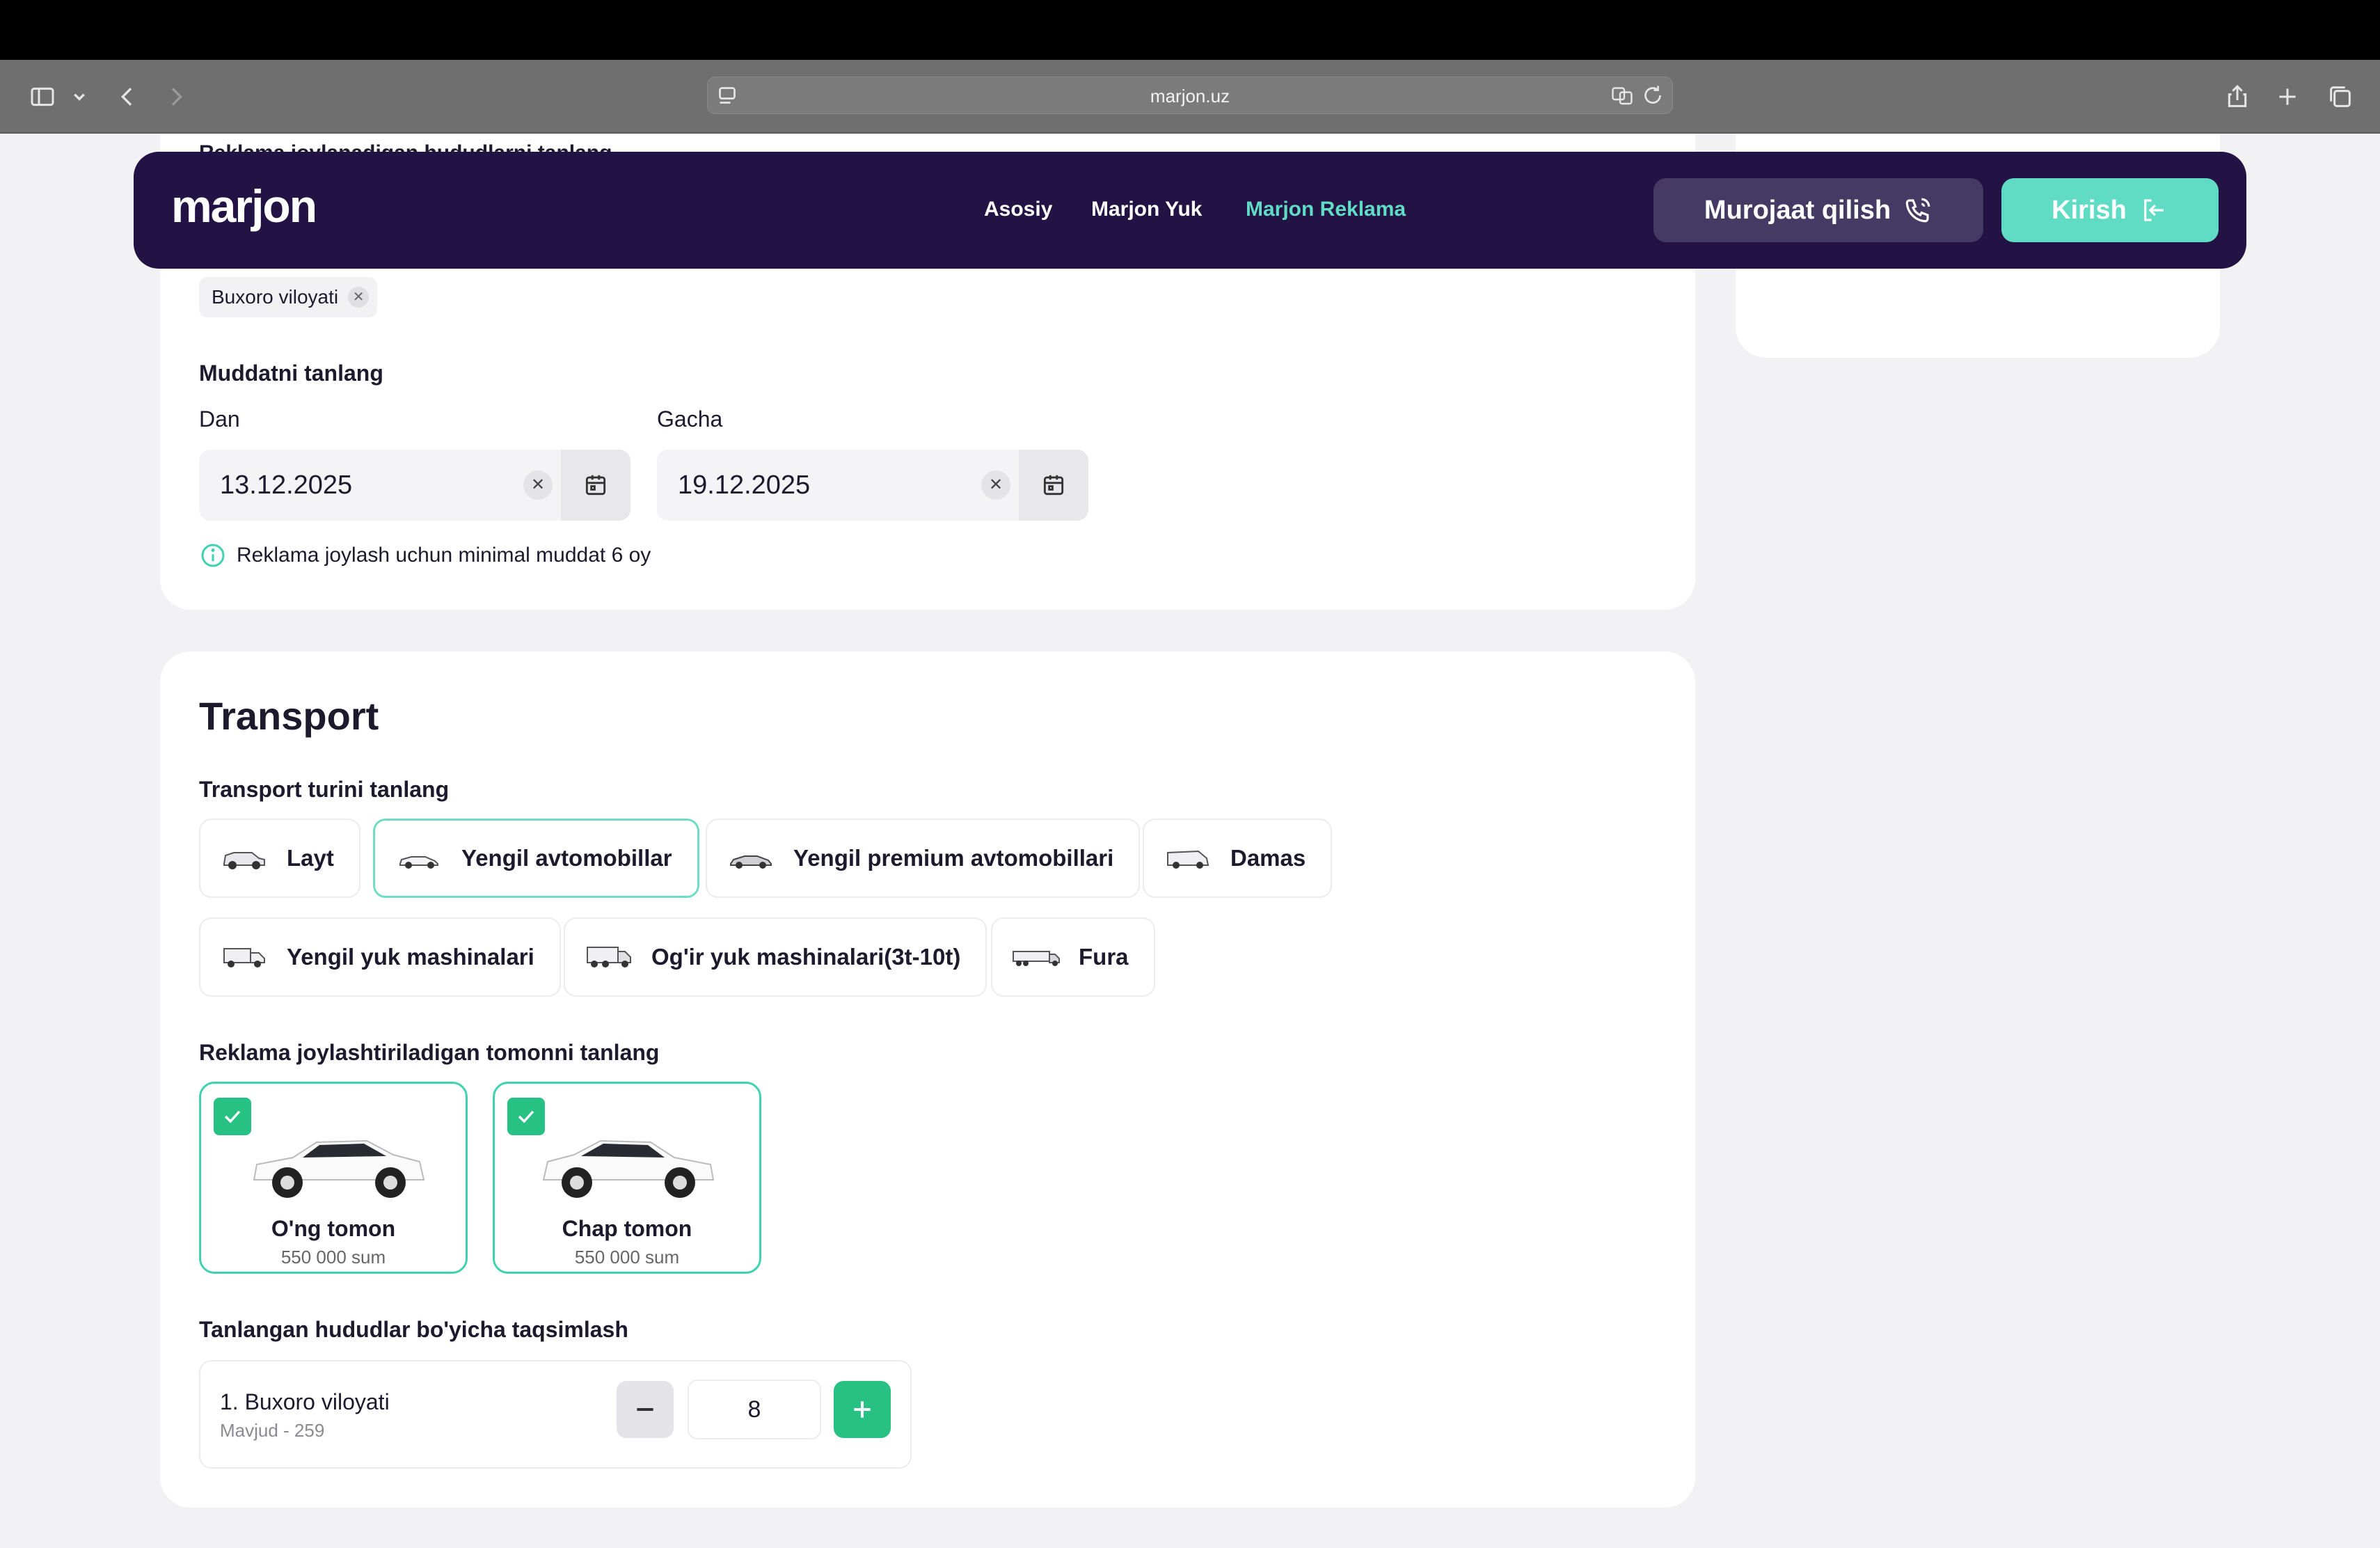  Describe the element at coordinates (1798, 210) in the screenshot. I see `contact-label: Murojaat qilish` at that location.